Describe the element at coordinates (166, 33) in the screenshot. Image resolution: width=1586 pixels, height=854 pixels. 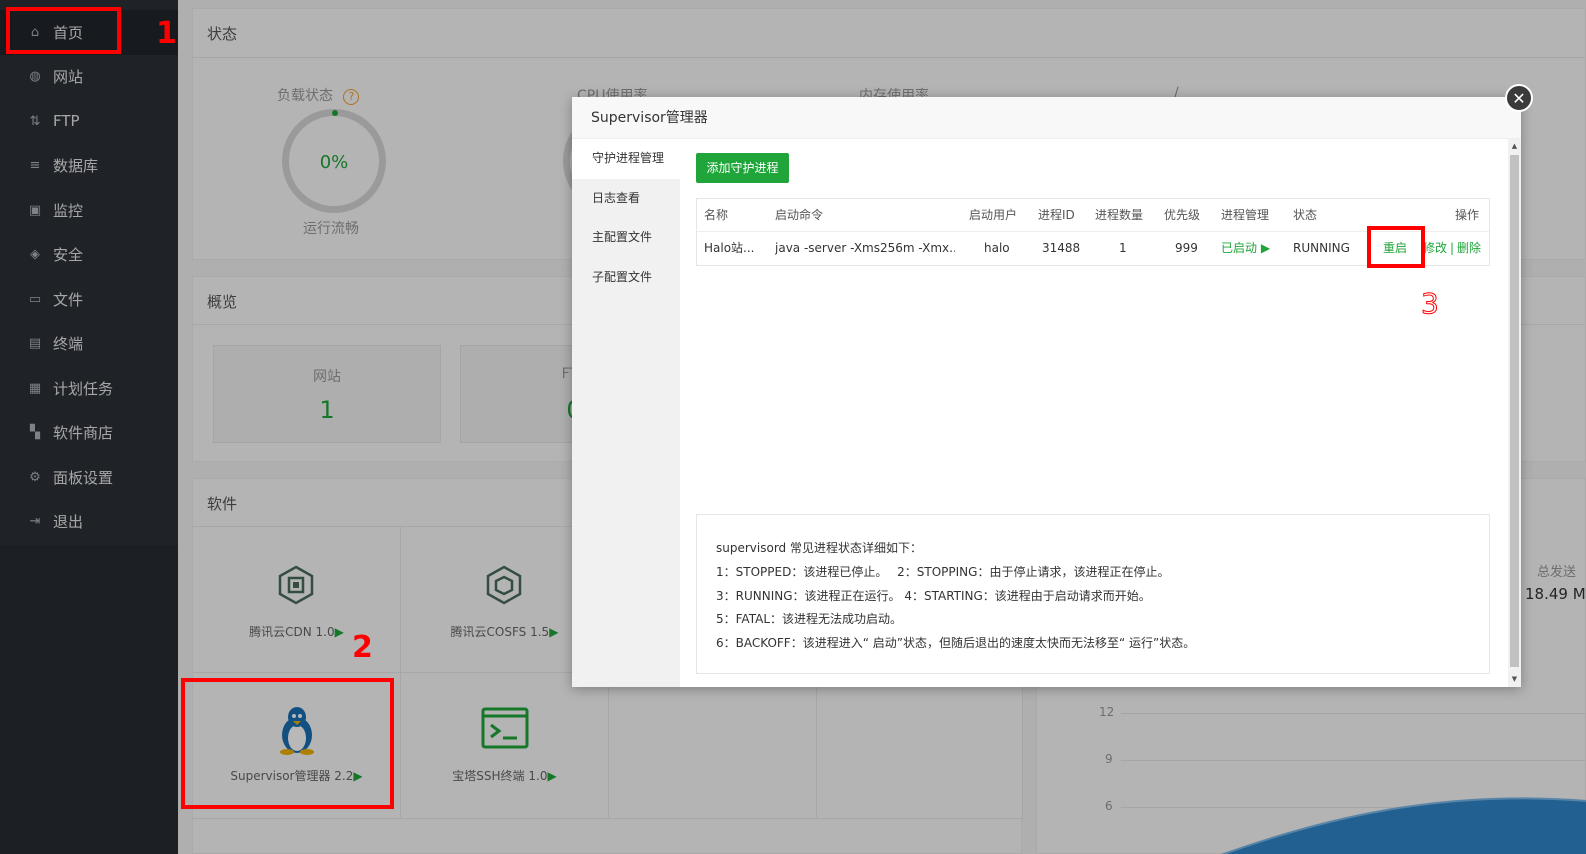
I see `annotation-number-1: 1` at that location.